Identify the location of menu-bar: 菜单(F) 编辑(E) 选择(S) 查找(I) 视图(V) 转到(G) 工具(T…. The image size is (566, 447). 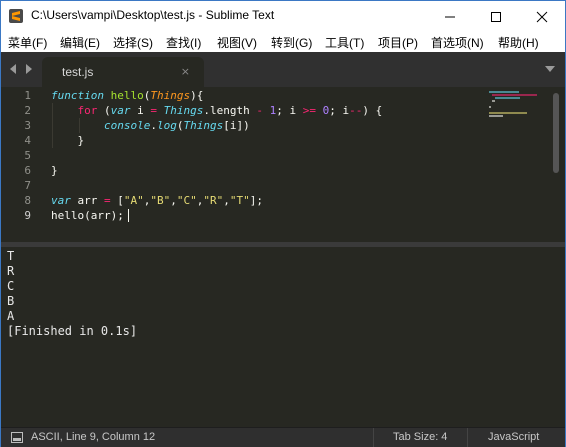
(283, 42).